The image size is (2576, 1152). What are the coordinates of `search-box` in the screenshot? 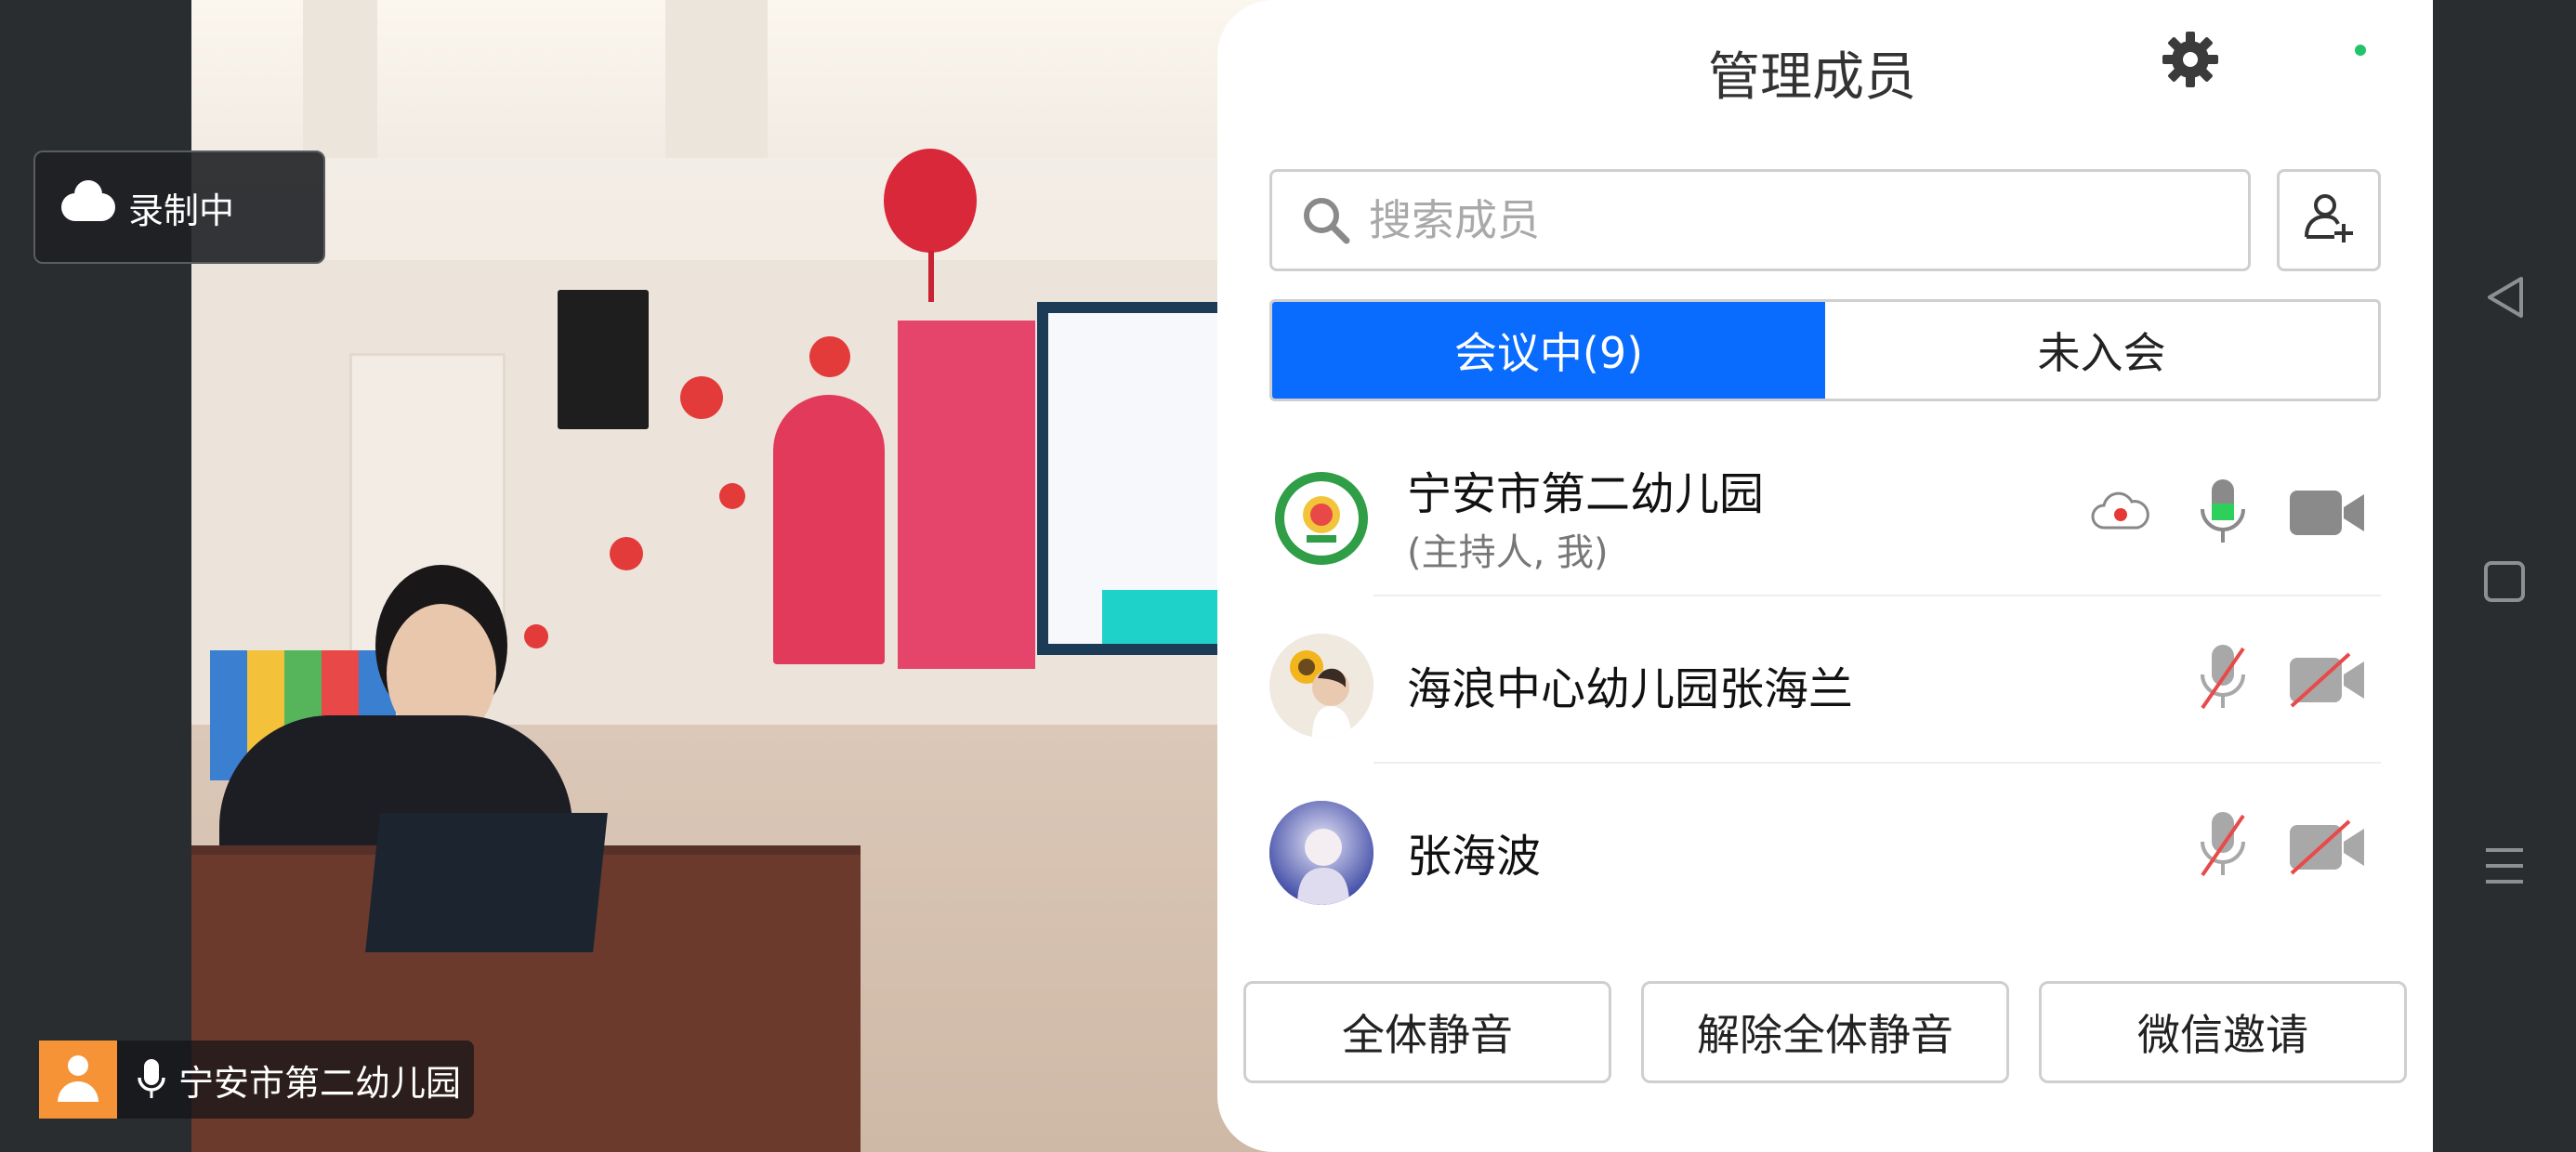 It's located at (1760, 220).